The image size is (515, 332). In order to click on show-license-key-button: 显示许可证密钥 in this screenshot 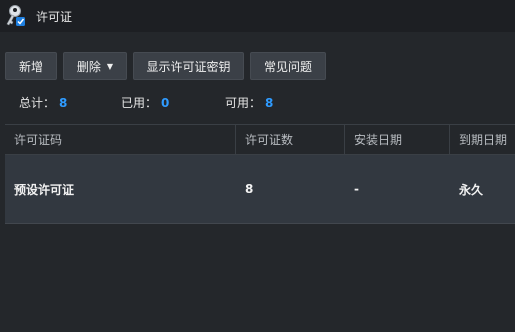, I will do `click(188, 66)`.